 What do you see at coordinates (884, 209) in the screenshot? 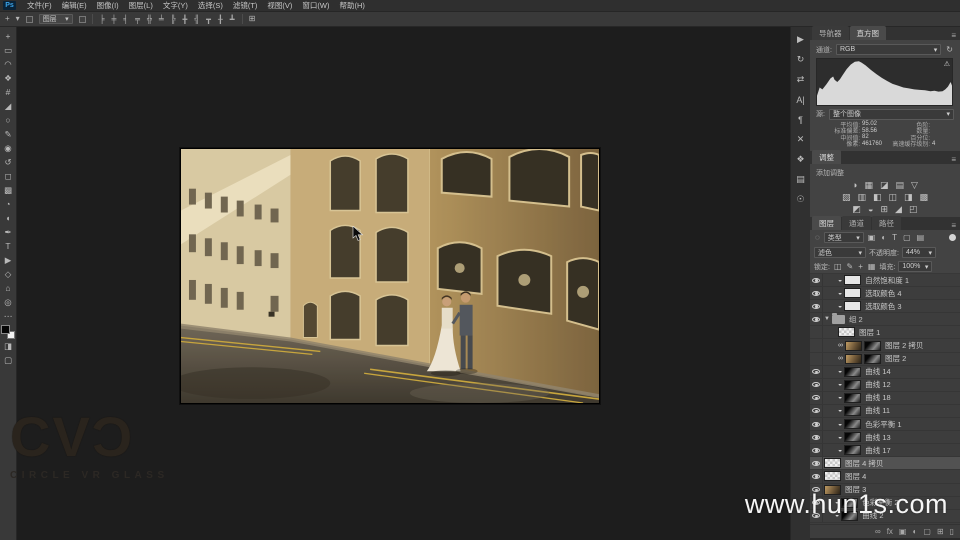
I see `adjustment-preset-icon: ⊞` at bounding box center [884, 209].